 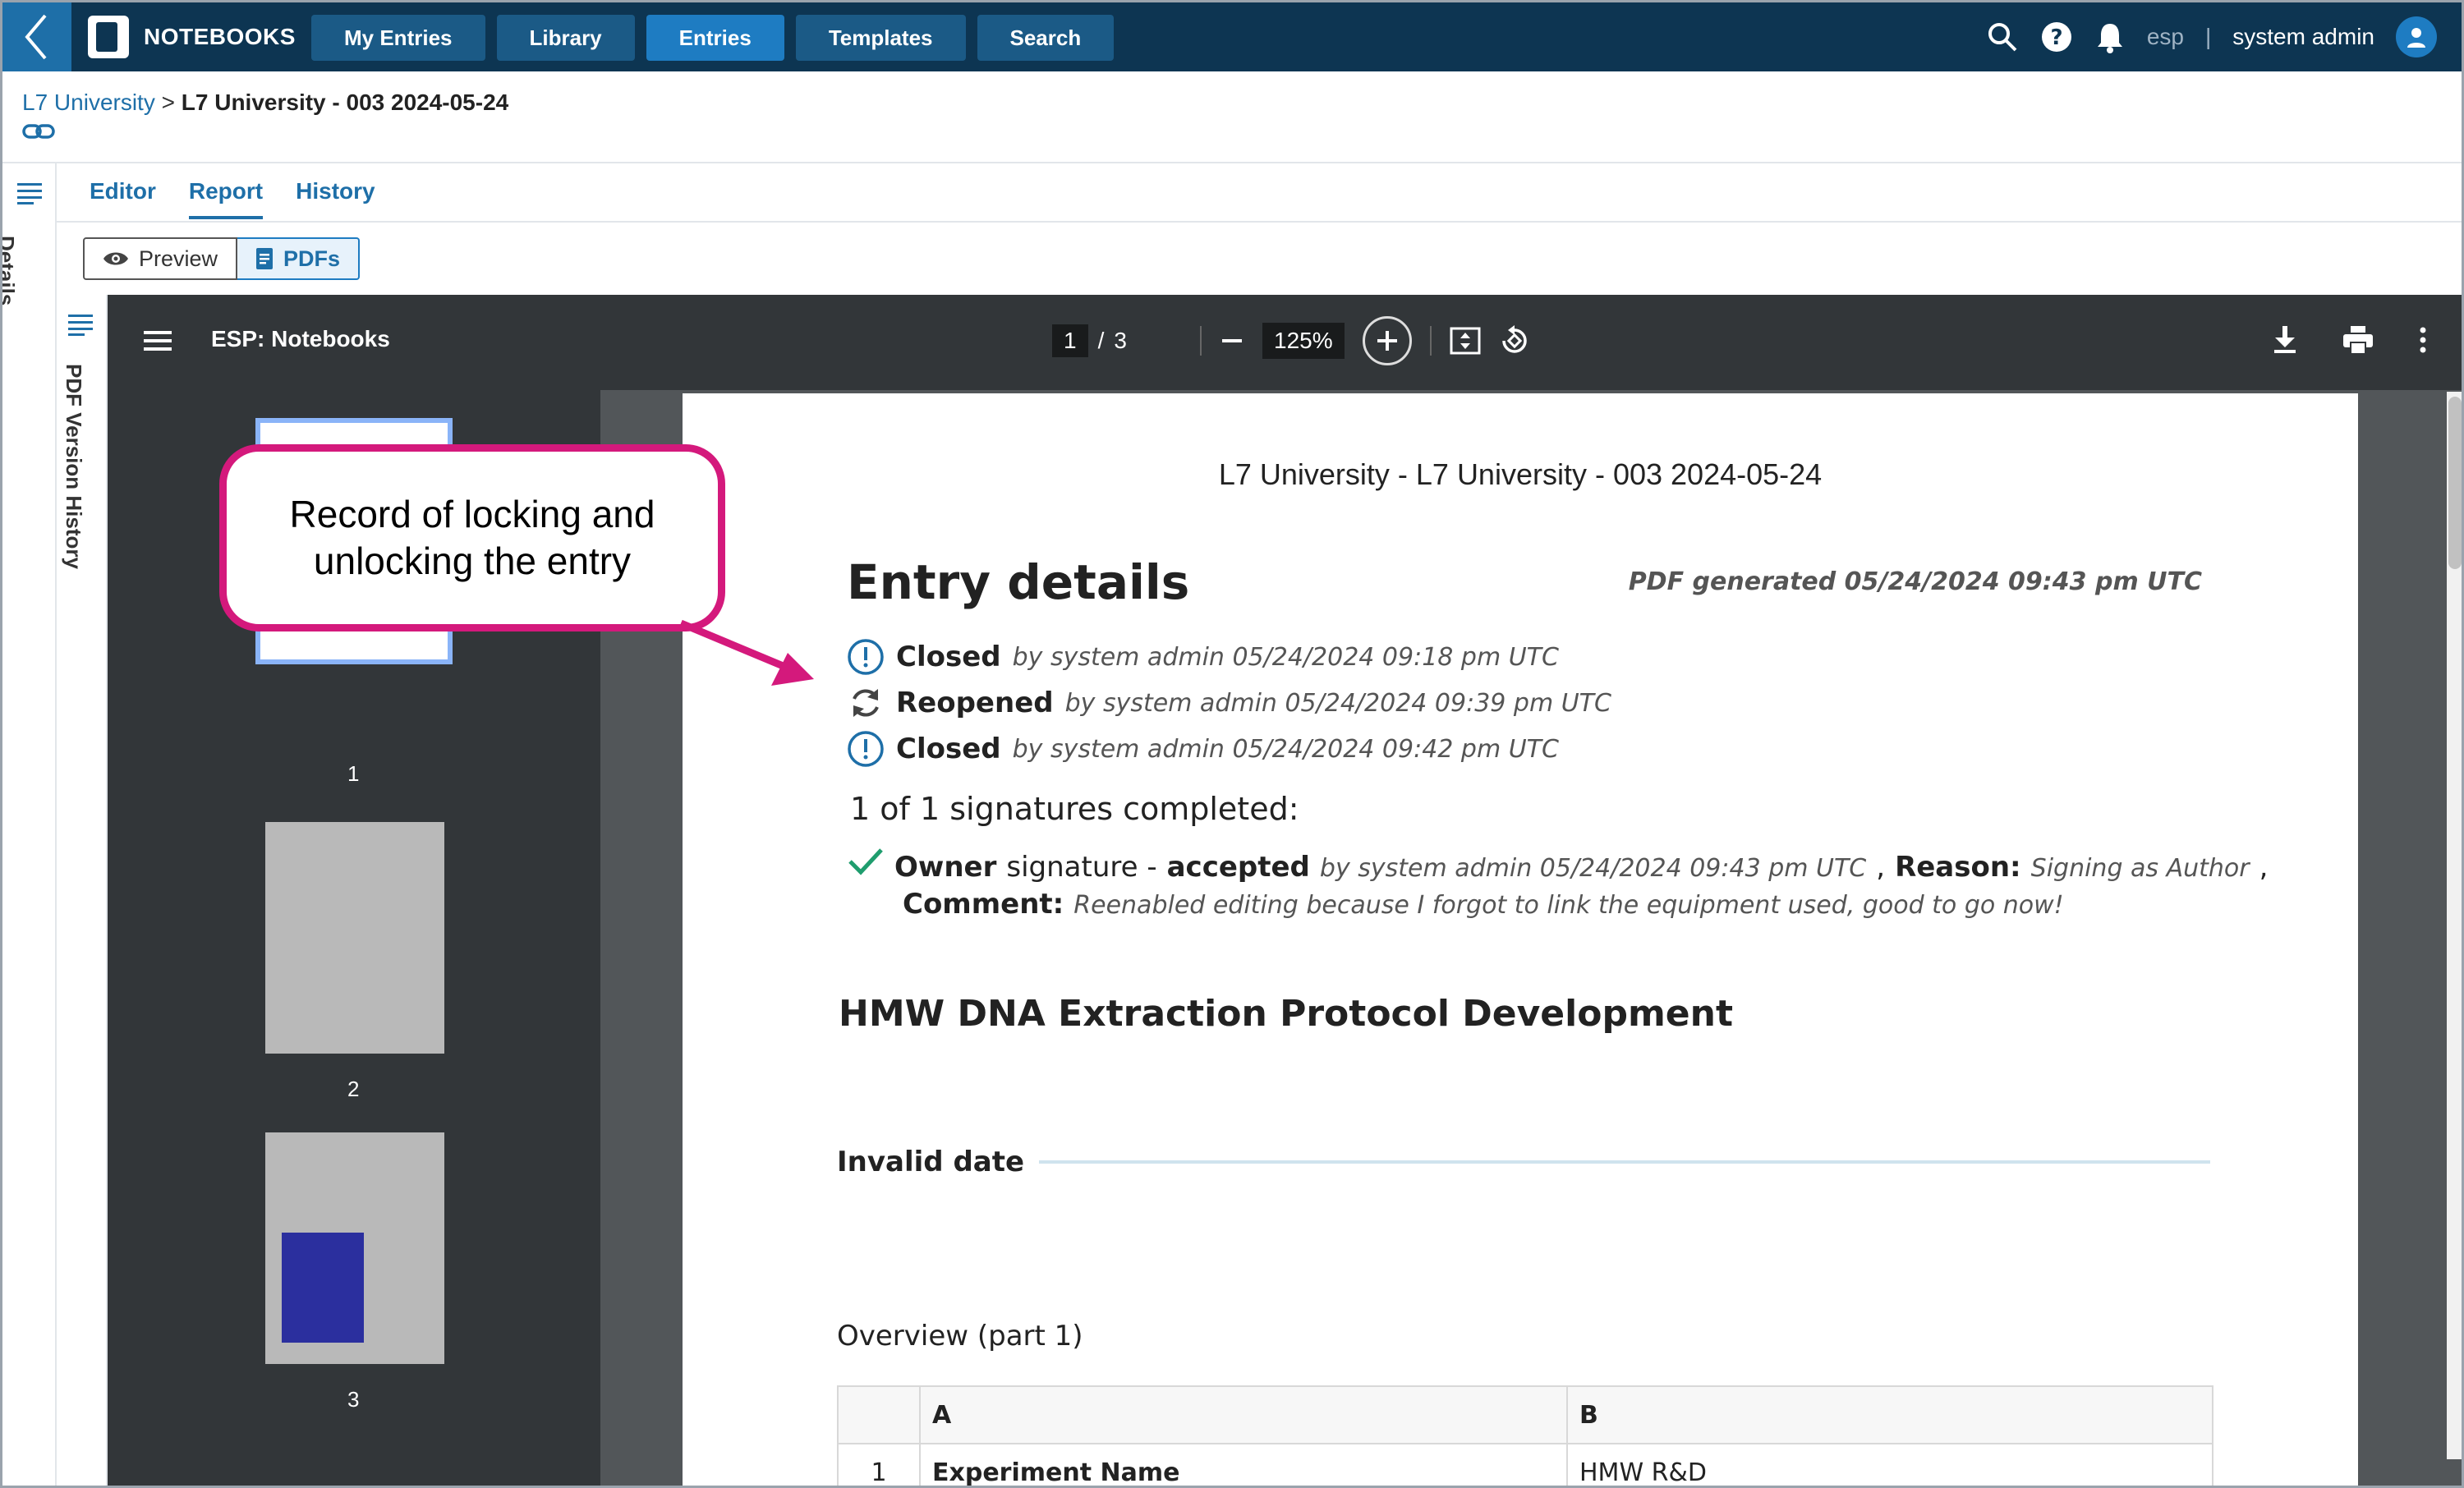 I want to click on top-right-controls: ? esp | system admin, so click(x=2211, y=37).